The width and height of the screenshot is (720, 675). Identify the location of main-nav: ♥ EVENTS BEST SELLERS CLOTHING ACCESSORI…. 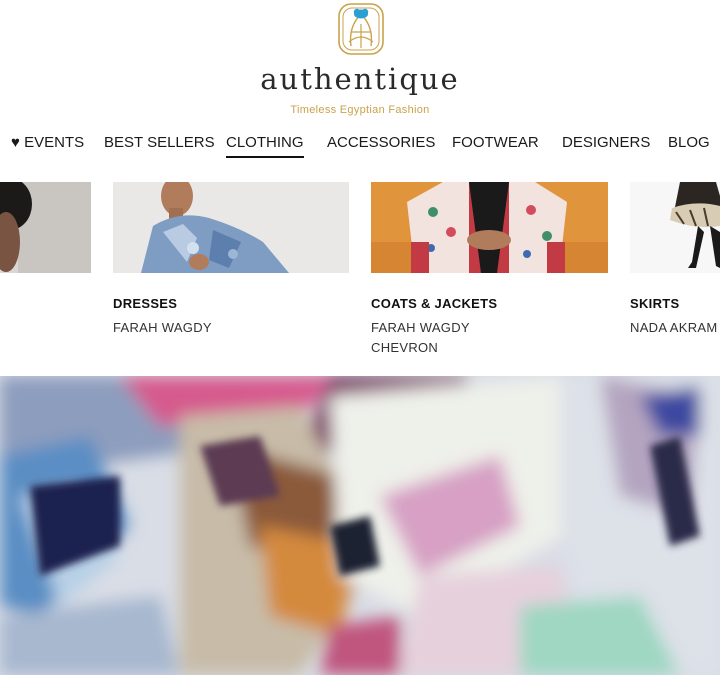
(360, 146).